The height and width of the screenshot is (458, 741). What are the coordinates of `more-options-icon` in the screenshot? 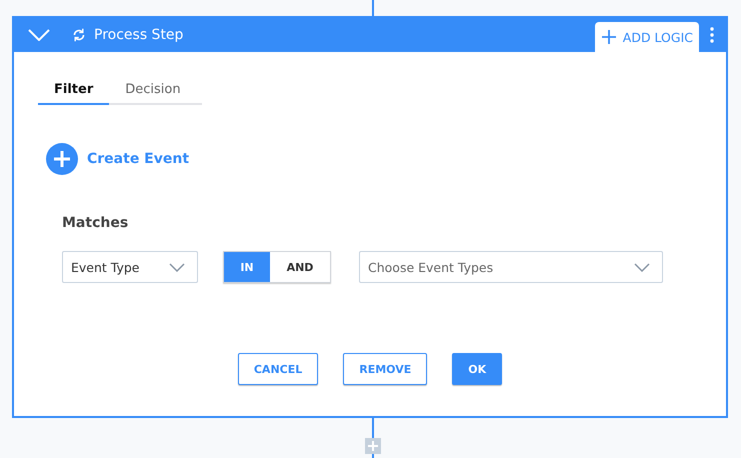 It's located at (712, 35).